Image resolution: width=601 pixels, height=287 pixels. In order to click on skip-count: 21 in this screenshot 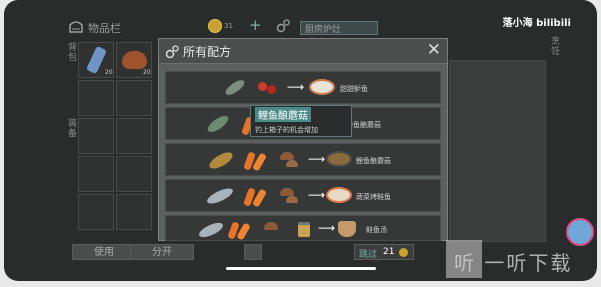, I will do `click(389, 252)`.